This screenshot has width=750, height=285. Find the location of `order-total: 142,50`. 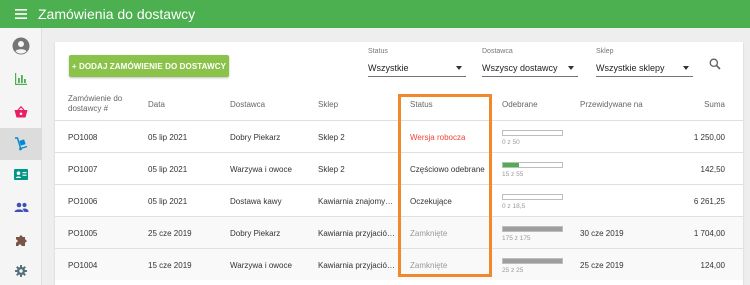

order-total: 142,50 is located at coordinates (712, 169).